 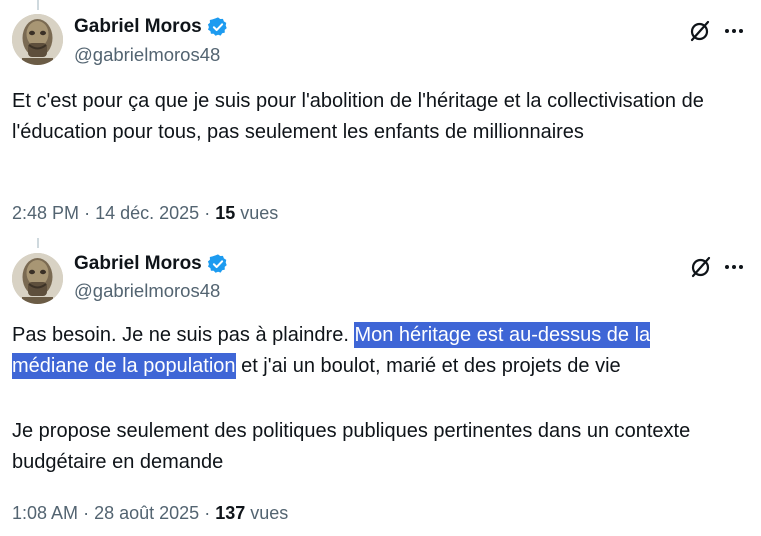 What do you see at coordinates (124, 366) in the screenshot?
I see `selected-text-highlight: médiane de la population` at bounding box center [124, 366].